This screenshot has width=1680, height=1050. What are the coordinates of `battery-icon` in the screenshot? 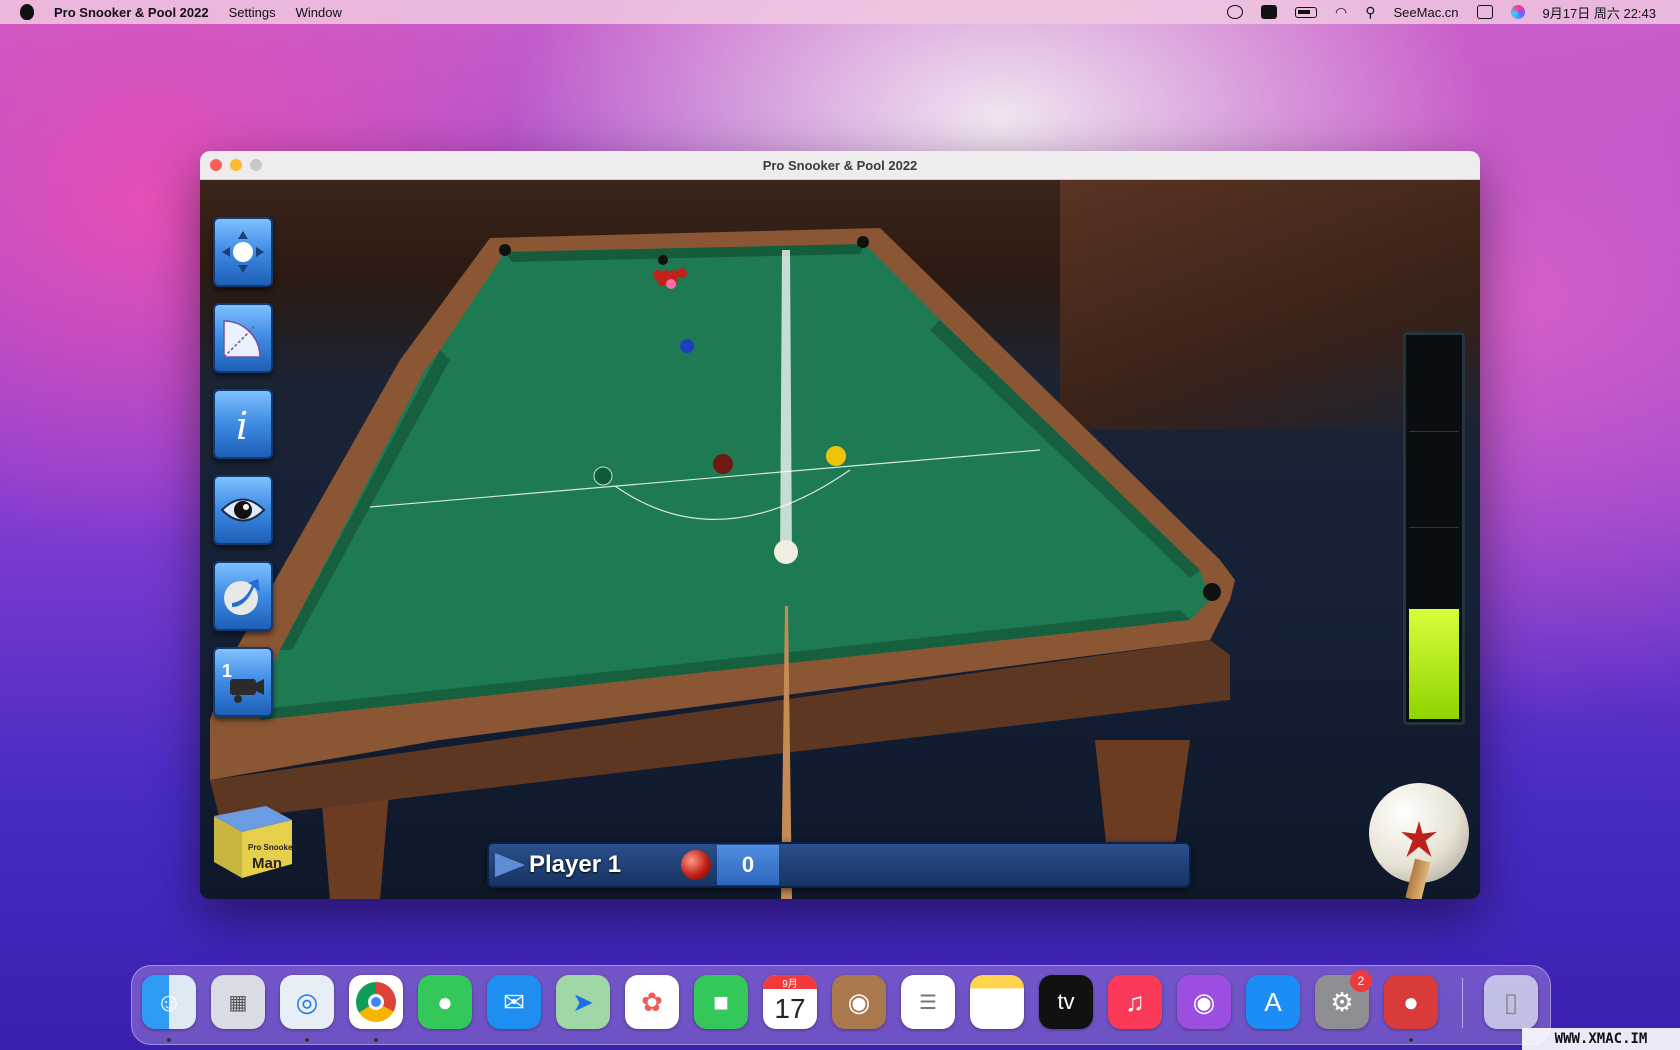 It's located at (1306, 12).